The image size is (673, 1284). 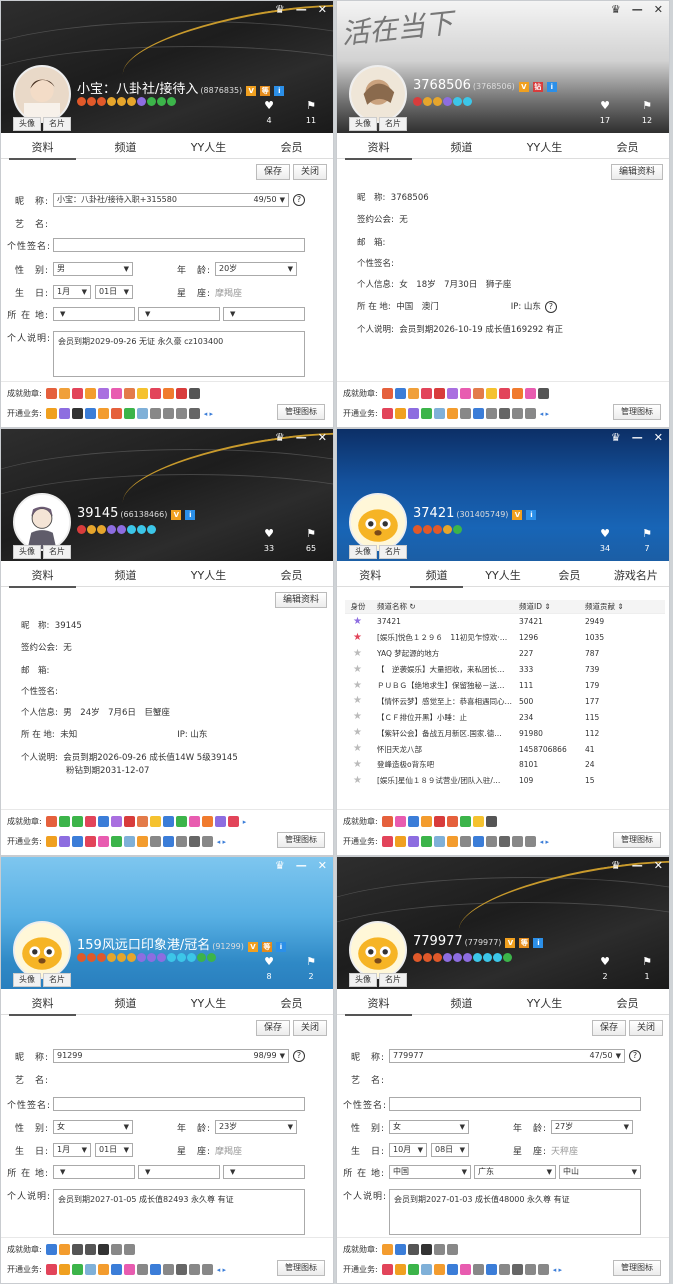 I want to click on table-row: ★ YAQ 梦起源的地方 227 787, so click(x=505, y=654).